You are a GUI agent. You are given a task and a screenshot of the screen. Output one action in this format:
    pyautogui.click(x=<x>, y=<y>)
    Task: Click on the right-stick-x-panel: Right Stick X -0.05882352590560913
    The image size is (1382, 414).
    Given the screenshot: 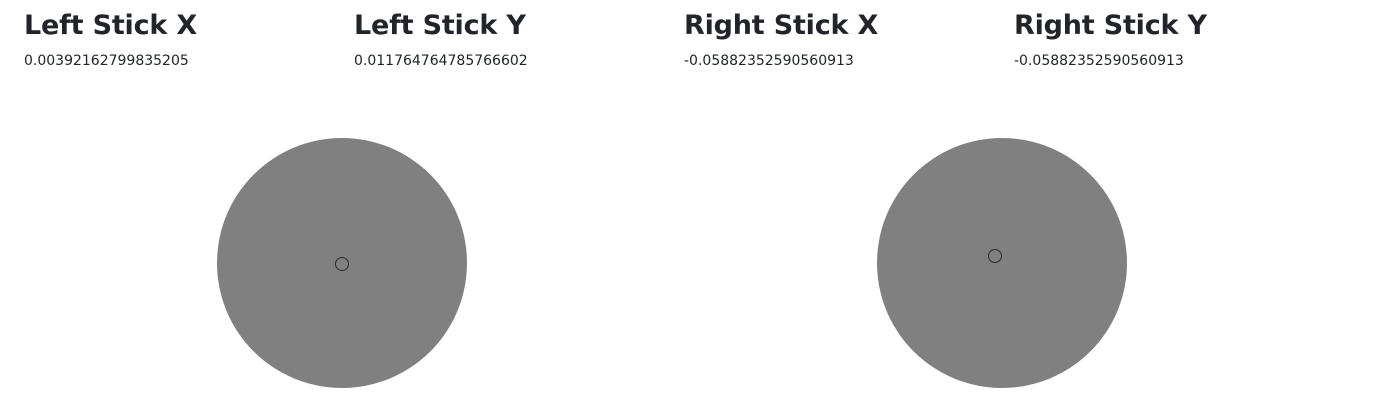 What is the action you would take?
    pyautogui.click(x=844, y=39)
    